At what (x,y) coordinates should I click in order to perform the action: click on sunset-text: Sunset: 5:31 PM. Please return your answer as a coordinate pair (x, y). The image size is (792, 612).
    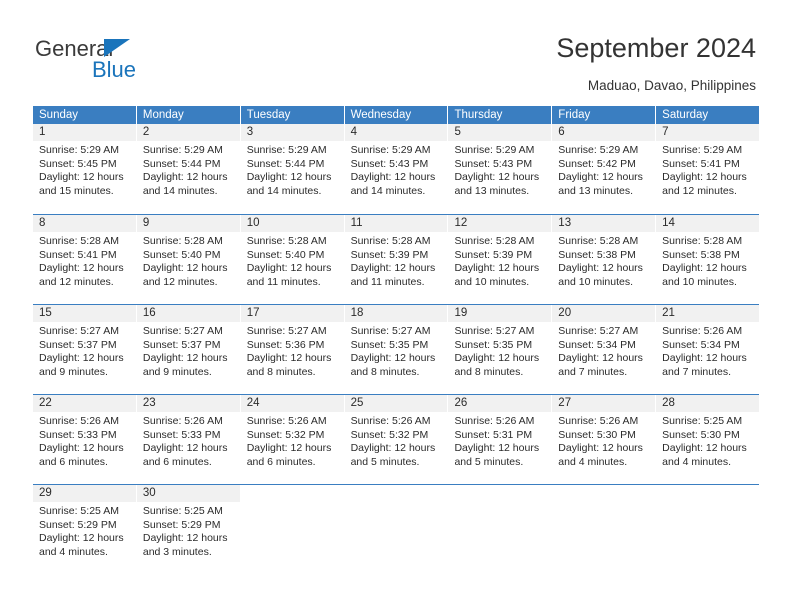
    Looking at the image, I should click on (493, 434).